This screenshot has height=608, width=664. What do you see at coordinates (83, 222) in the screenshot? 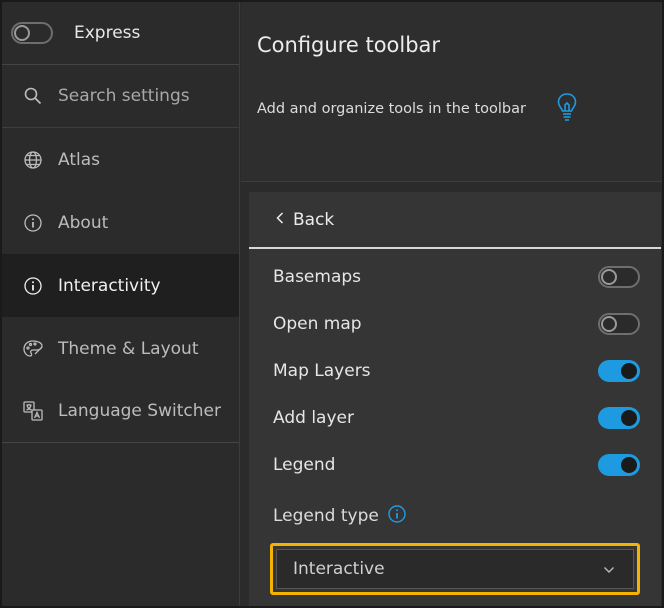
I see `sidebar-item-label: About` at bounding box center [83, 222].